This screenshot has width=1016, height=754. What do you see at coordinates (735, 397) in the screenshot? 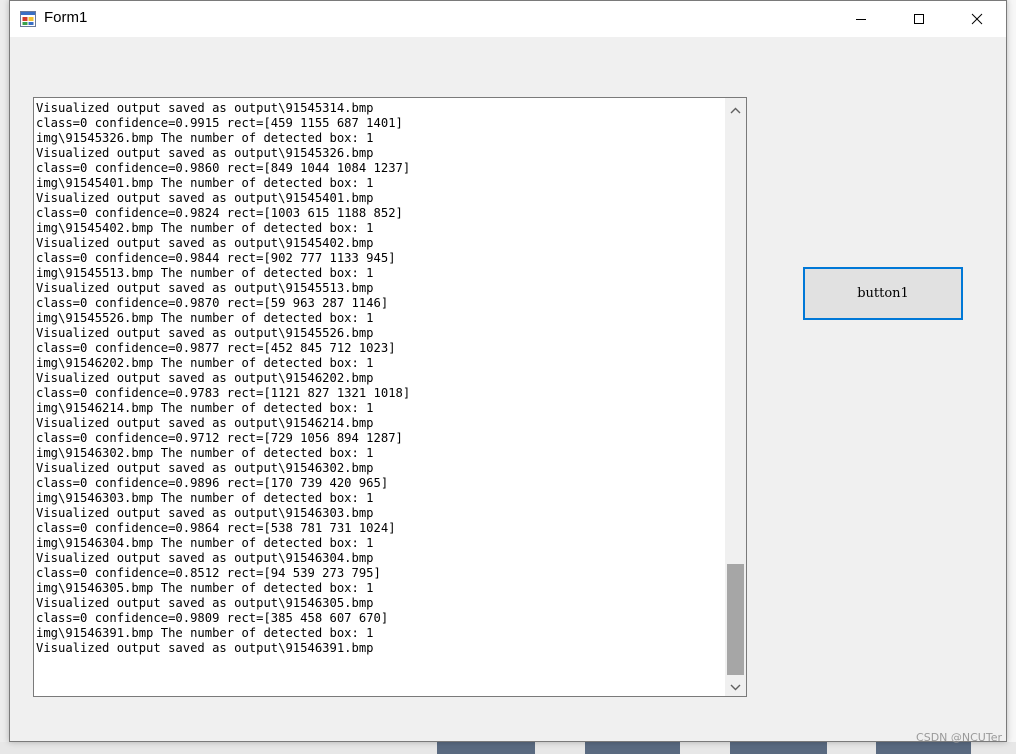
I see `vertical-scrollbar` at bounding box center [735, 397].